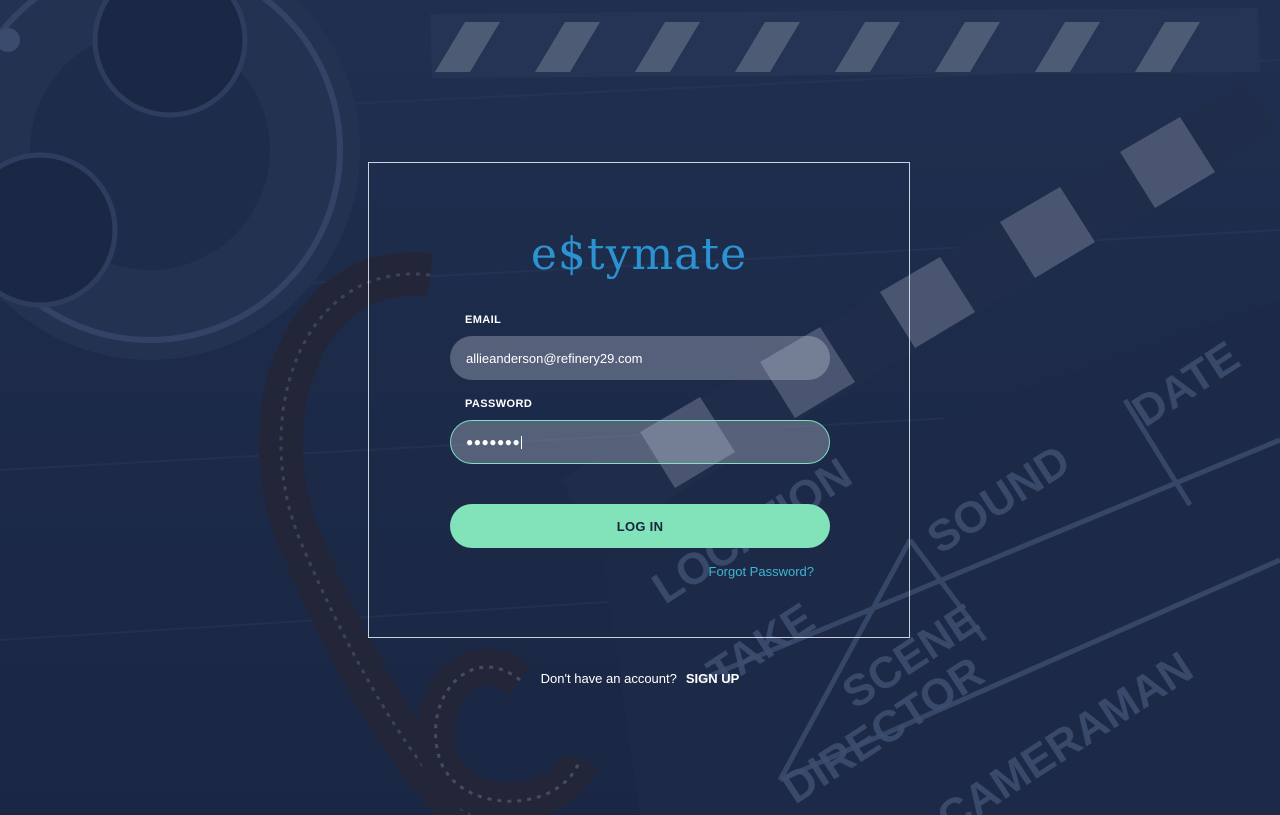 The height and width of the screenshot is (815, 1280). I want to click on email-value: allieanderson@refinery29.com, so click(554, 358).